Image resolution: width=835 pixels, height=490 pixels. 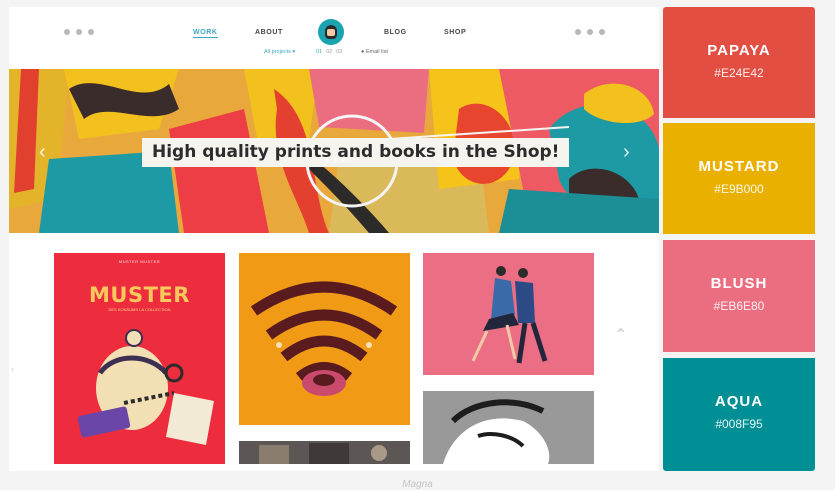 I want to click on image-caption: Magna, so click(x=417, y=484).